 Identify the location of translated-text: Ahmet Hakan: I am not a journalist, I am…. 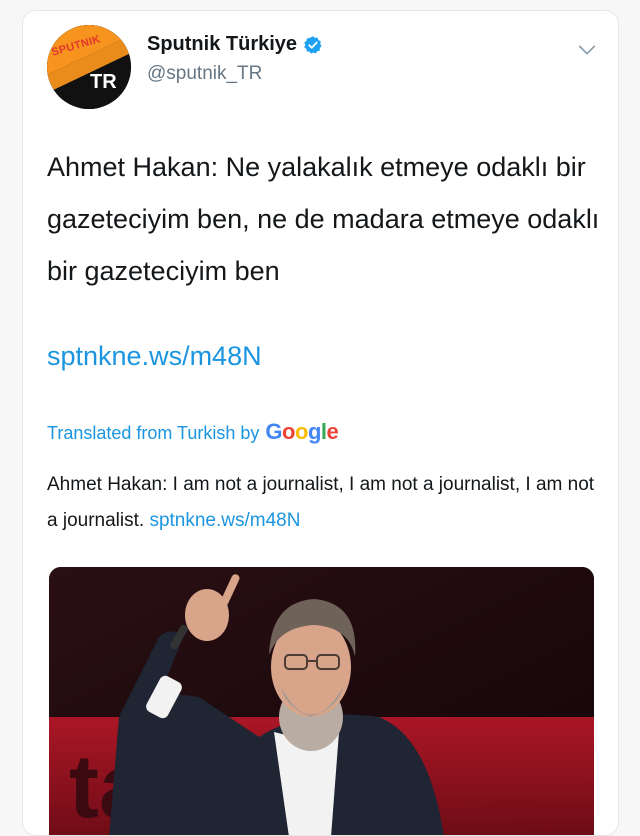
(327, 503).